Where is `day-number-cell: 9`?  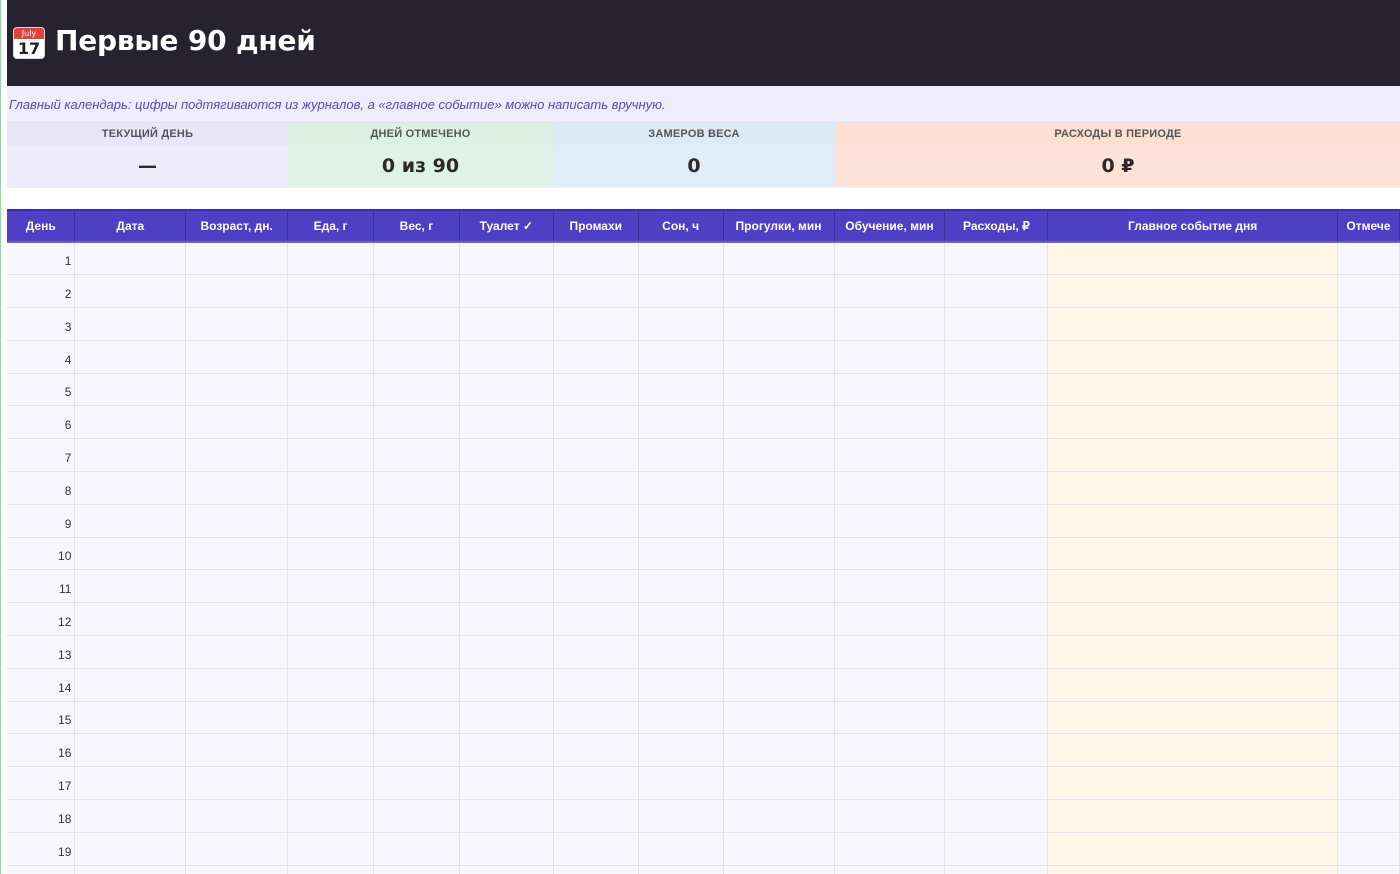 day-number-cell: 9 is located at coordinates (41, 521).